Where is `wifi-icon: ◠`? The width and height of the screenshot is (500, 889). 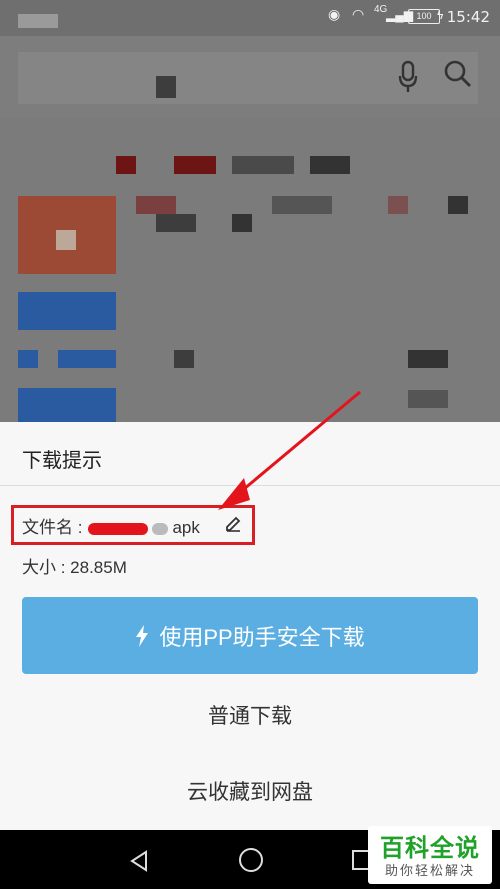
wifi-icon: ◠ is located at coordinates (358, 14).